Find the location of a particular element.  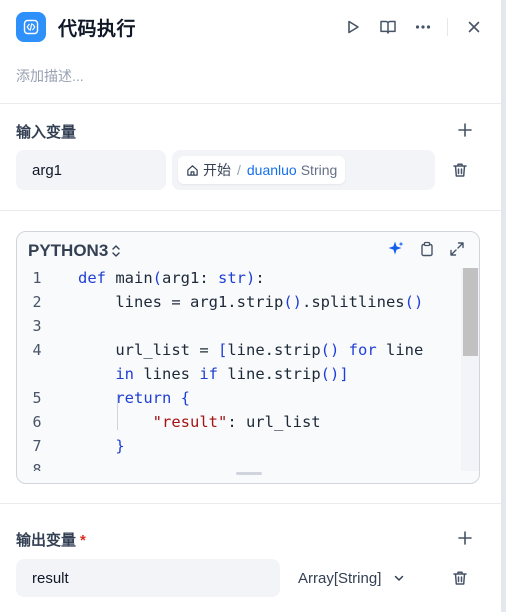

expand-icon is located at coordinates (457, 251).